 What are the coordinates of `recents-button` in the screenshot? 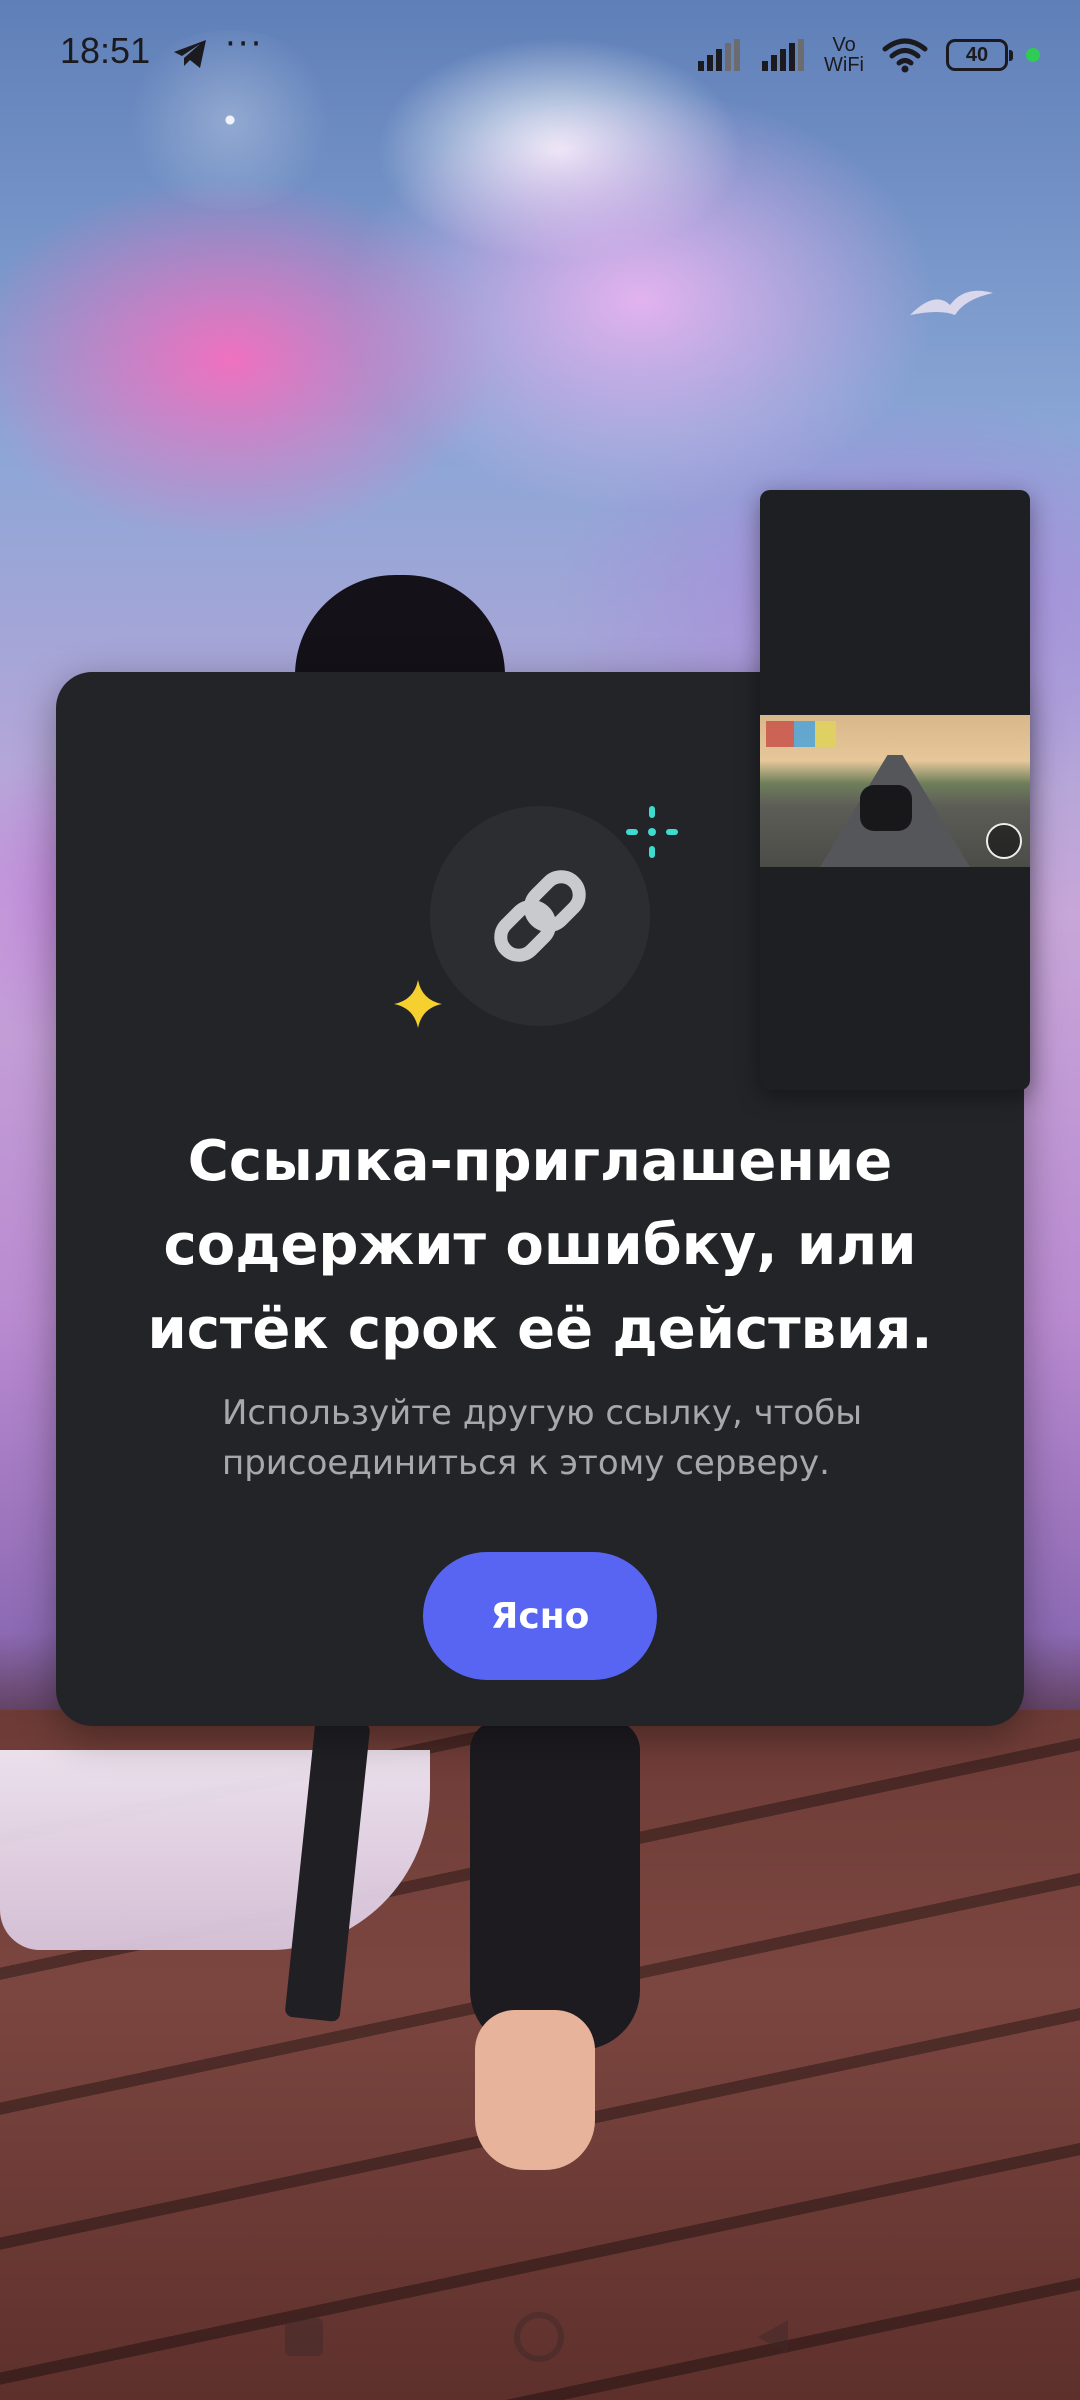 It's located at (304, 2337).